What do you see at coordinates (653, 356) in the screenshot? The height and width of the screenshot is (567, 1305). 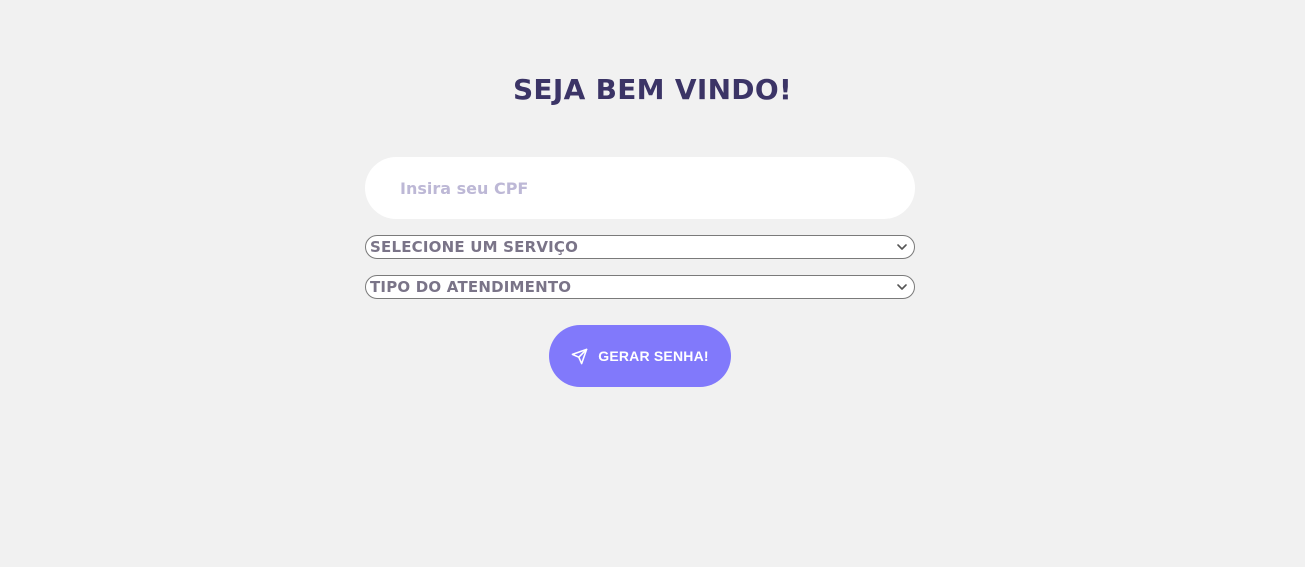 I see `generate-ticket-label: GERAR SENHA!` at bounding box center [653, 356].